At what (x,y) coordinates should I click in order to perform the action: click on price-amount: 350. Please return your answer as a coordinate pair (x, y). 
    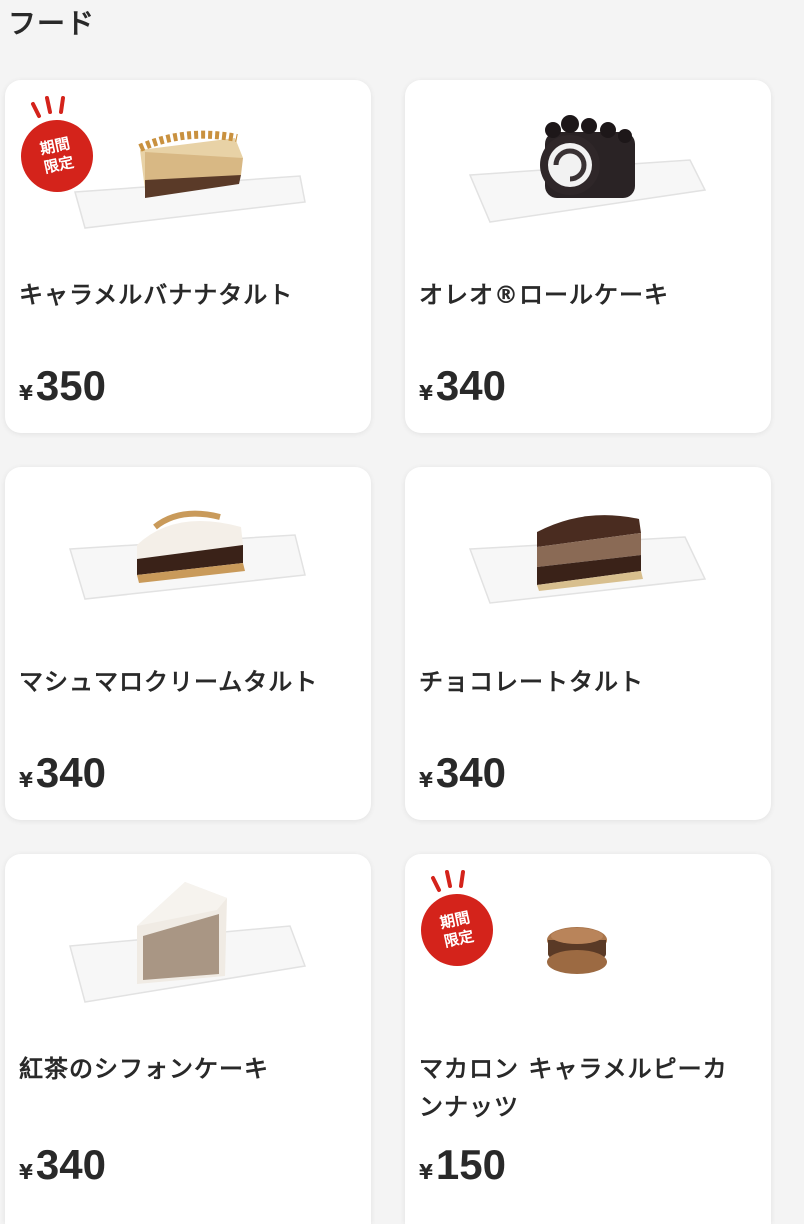
    Looking at the image, I should click on (70, 385).